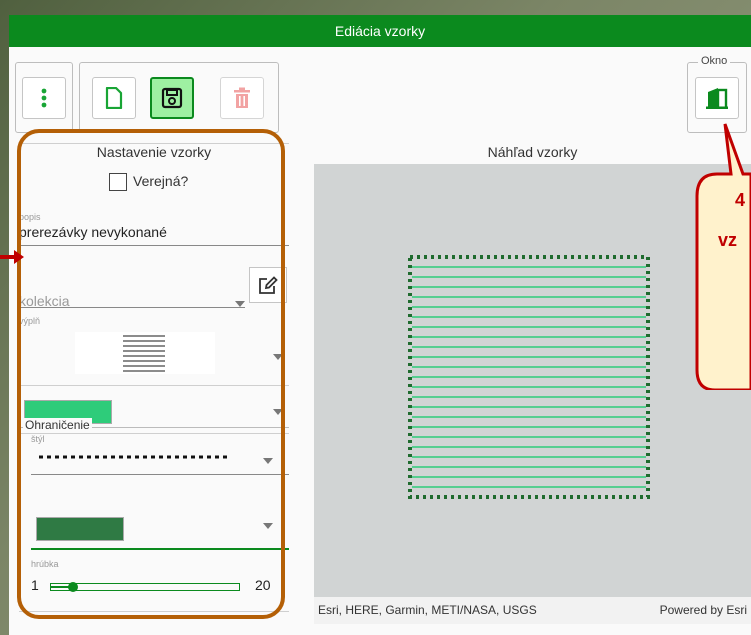 Image resolution: width=751 pixels, height=635 pixels. Describe the element at coordinates (154, 143) in the screenshot. I see `settings-top-divider` at that location.